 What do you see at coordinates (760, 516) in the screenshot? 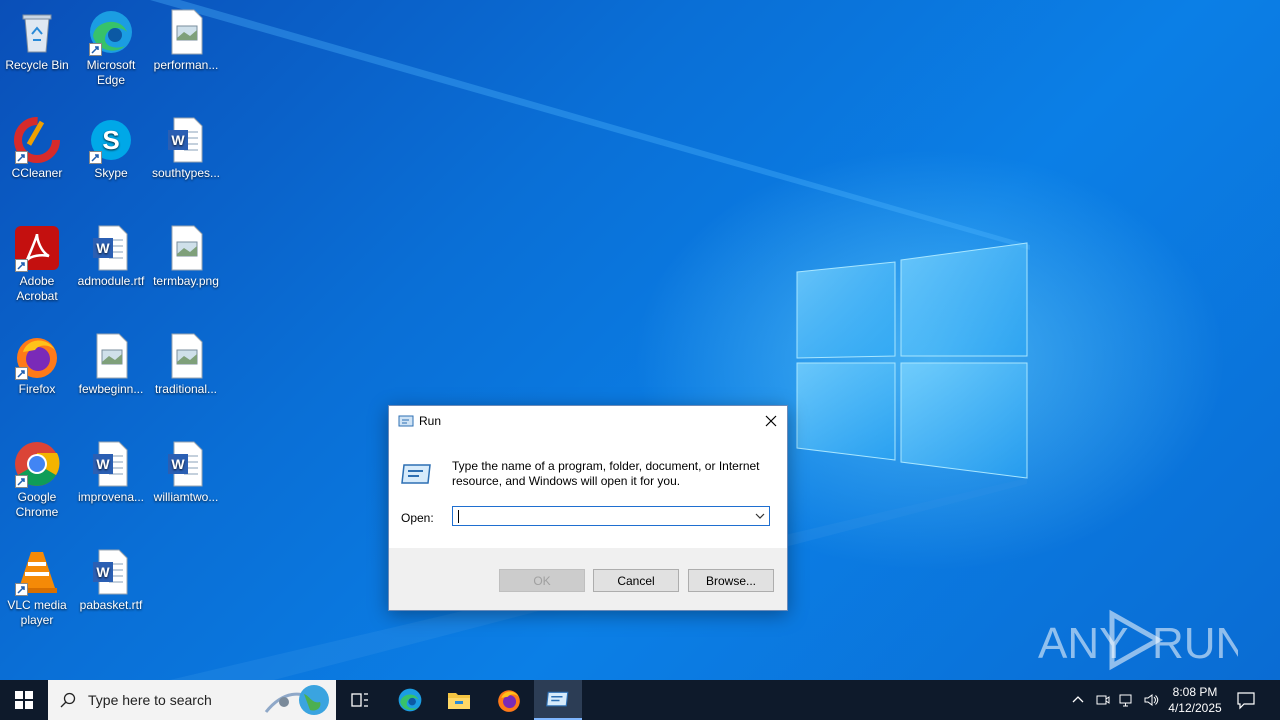
I see `chevron-down-icon` at bounding box center [760, 516].